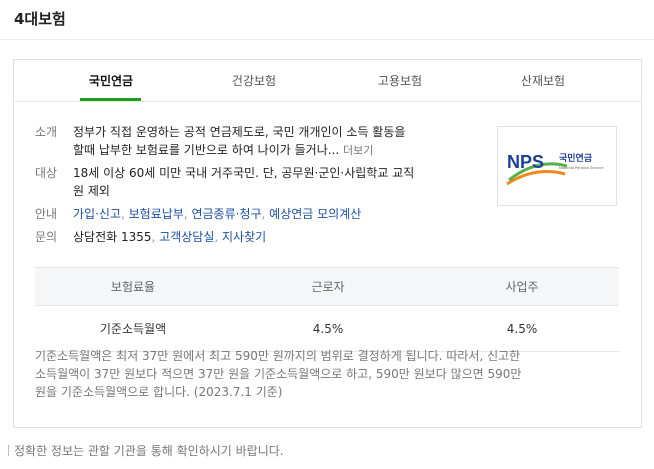 The width and height of the screenshot is (654, 469). I want to click on link-pension-simulation: 예상연금 모의계산, so click(315, 214).